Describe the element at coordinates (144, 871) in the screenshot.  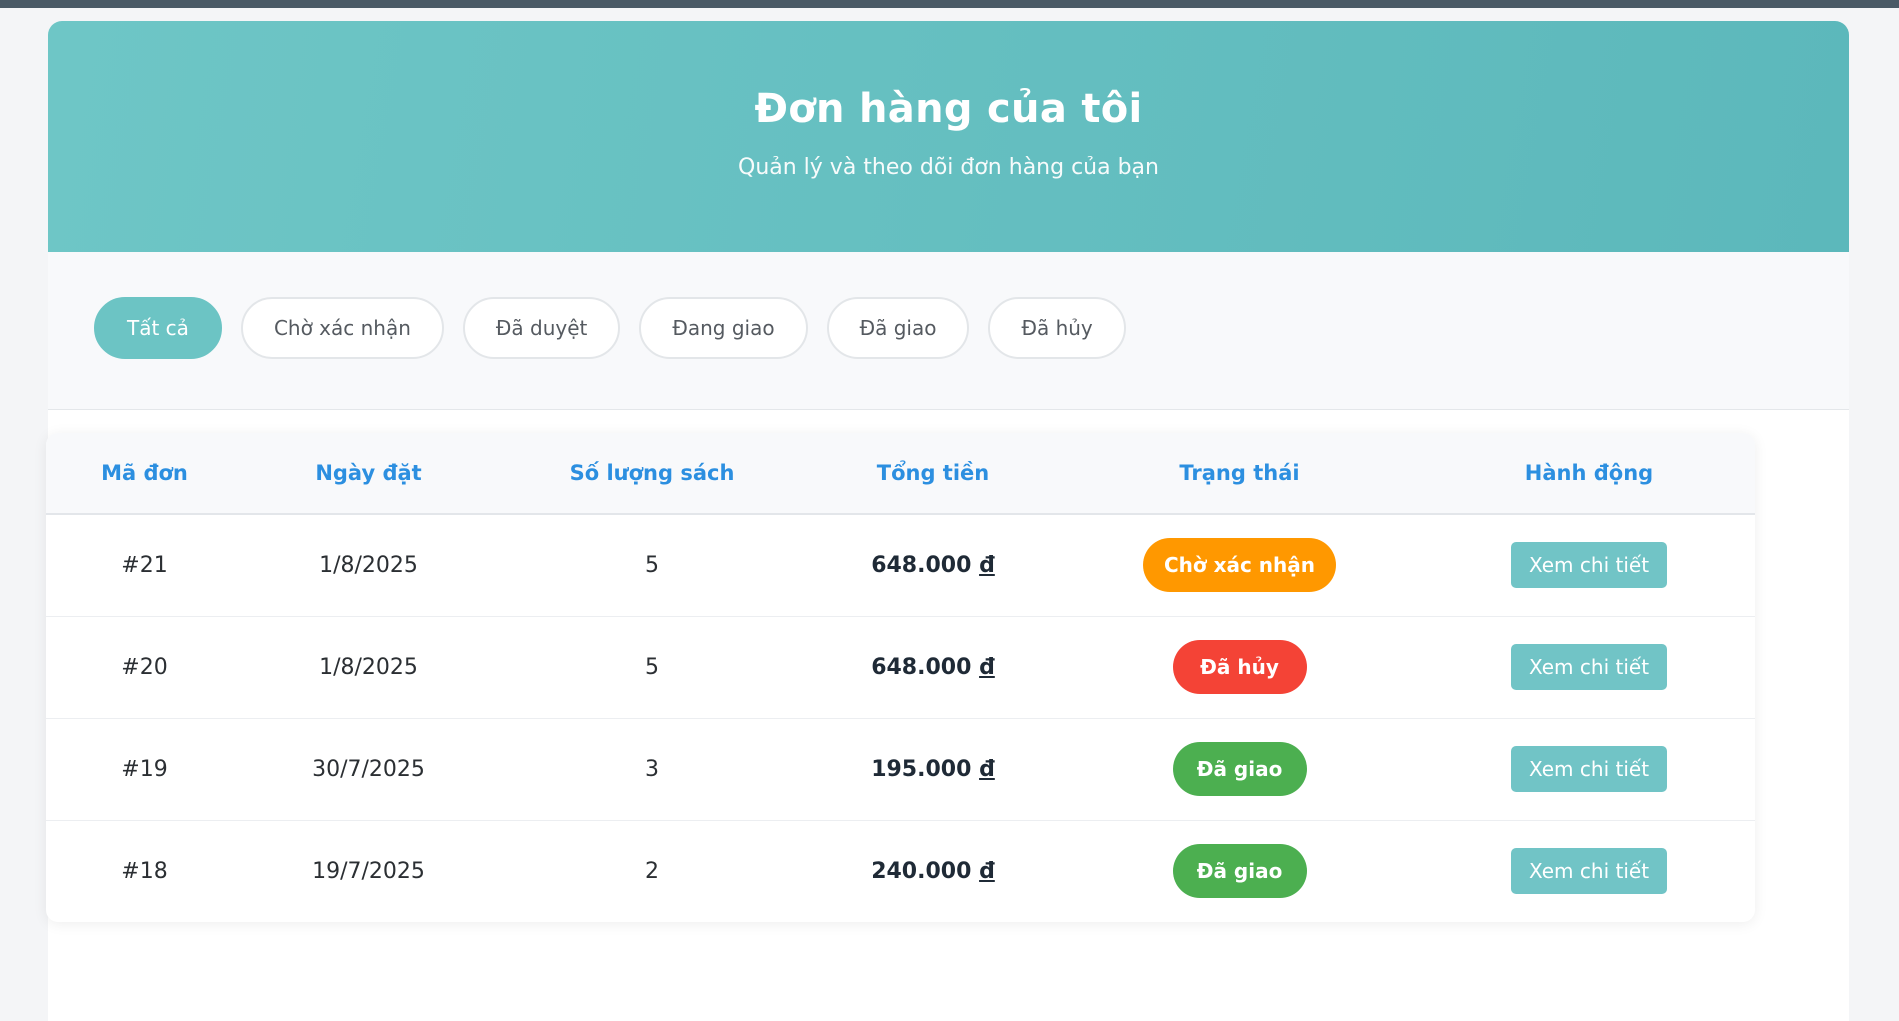
I see `order-id: #18` at that location.